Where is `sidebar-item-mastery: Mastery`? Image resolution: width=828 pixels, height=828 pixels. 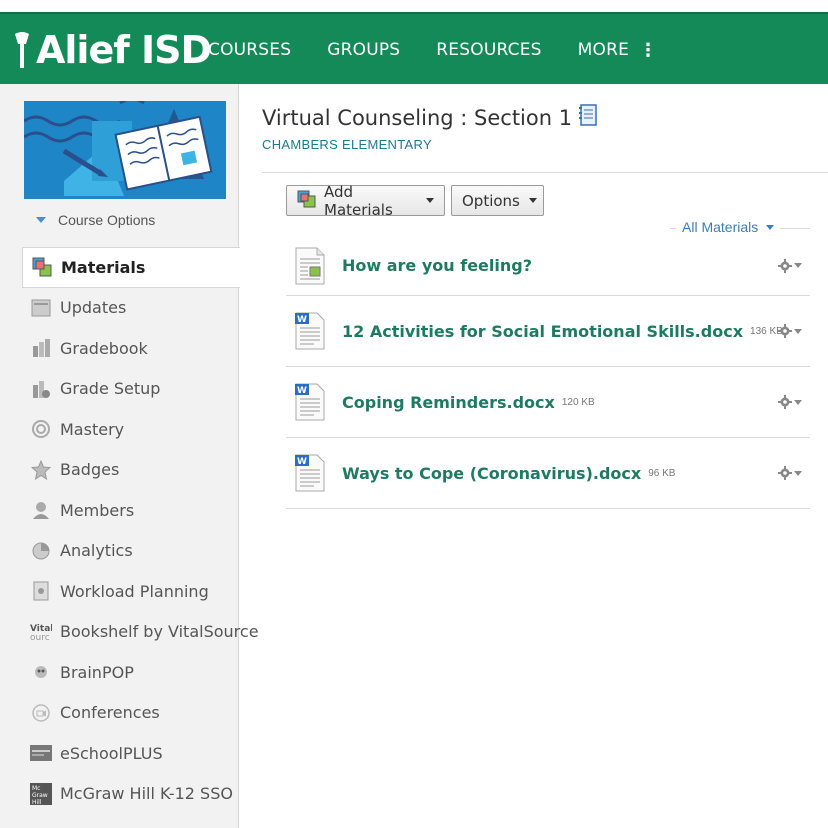 sidebar-item-mastery: Mastery is located at coordinates (119, 429).